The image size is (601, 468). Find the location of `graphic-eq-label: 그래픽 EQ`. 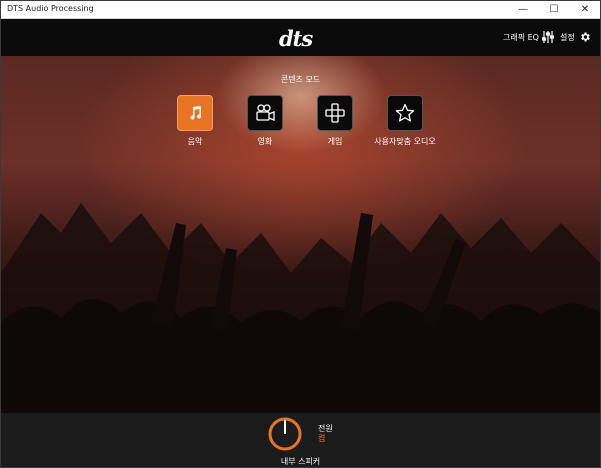

graphic-eq-label: 그래픽 EQ is located at coordinates (521, 37).